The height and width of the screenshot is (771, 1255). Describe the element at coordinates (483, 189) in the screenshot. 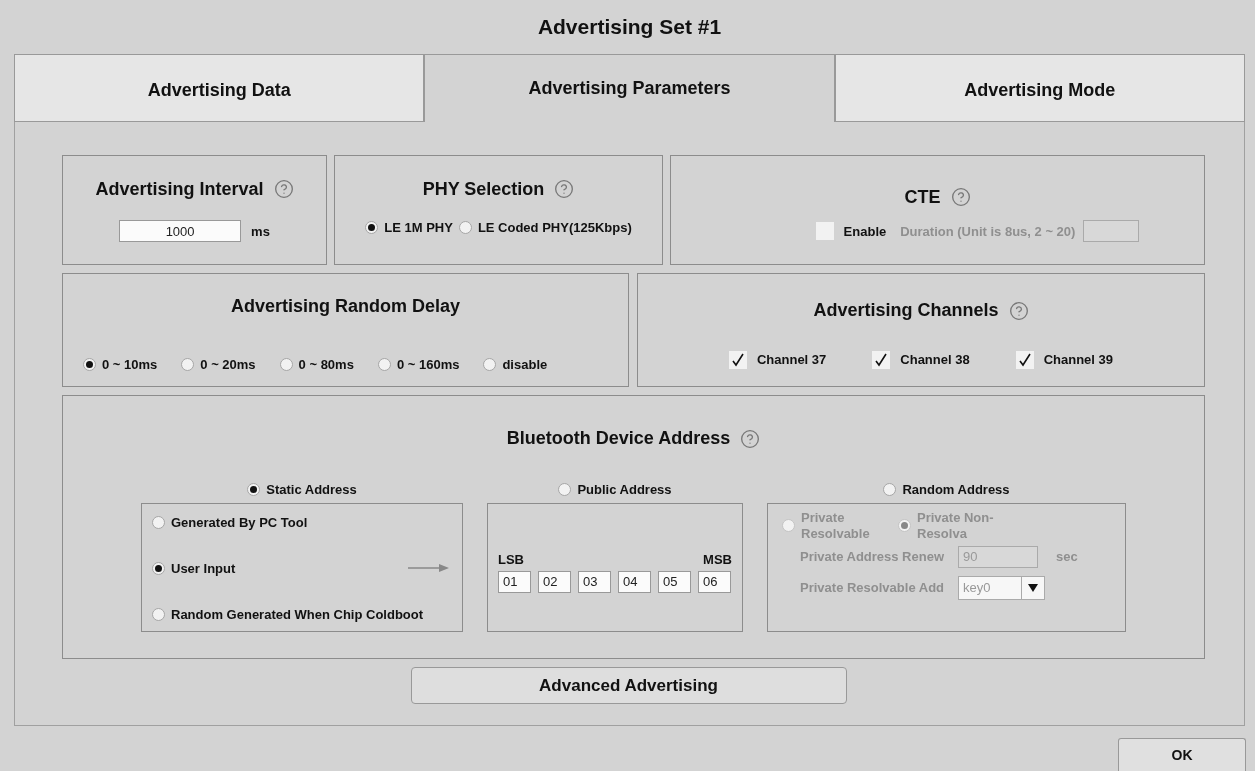

I see `group-title: PHY Selection` at that location.